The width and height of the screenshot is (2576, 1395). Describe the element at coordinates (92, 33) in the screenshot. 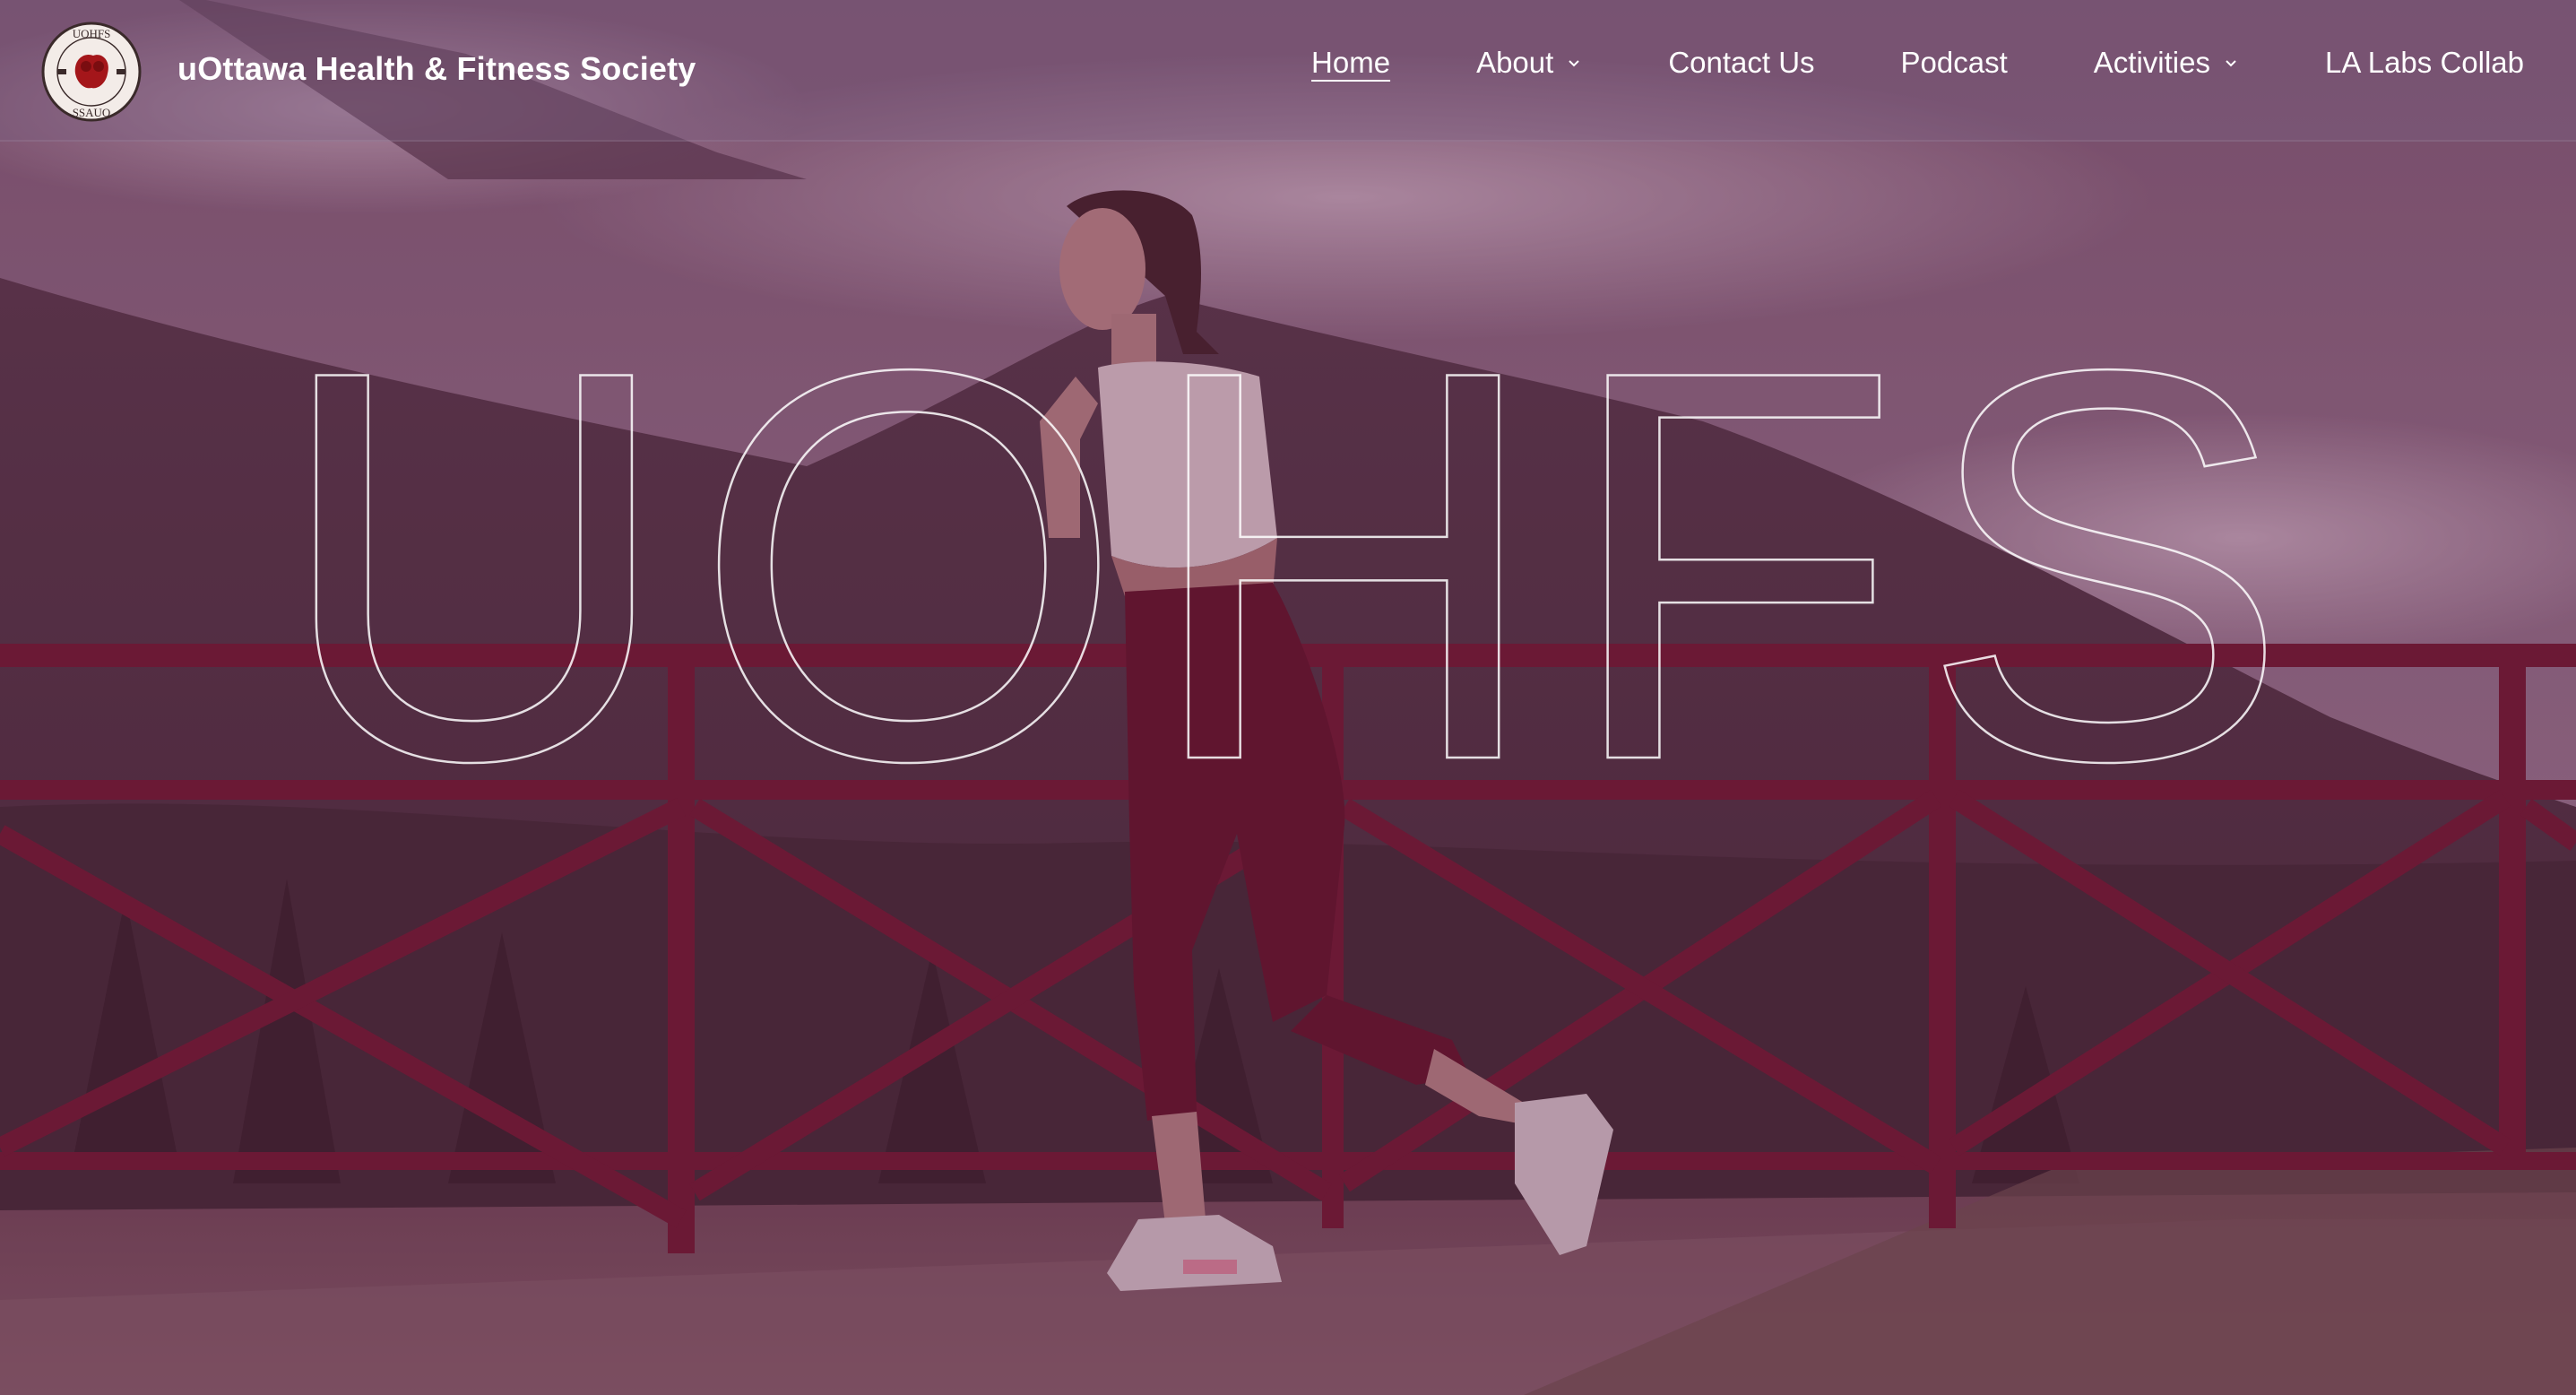

I see `svg-text: UOHFS` at that location.